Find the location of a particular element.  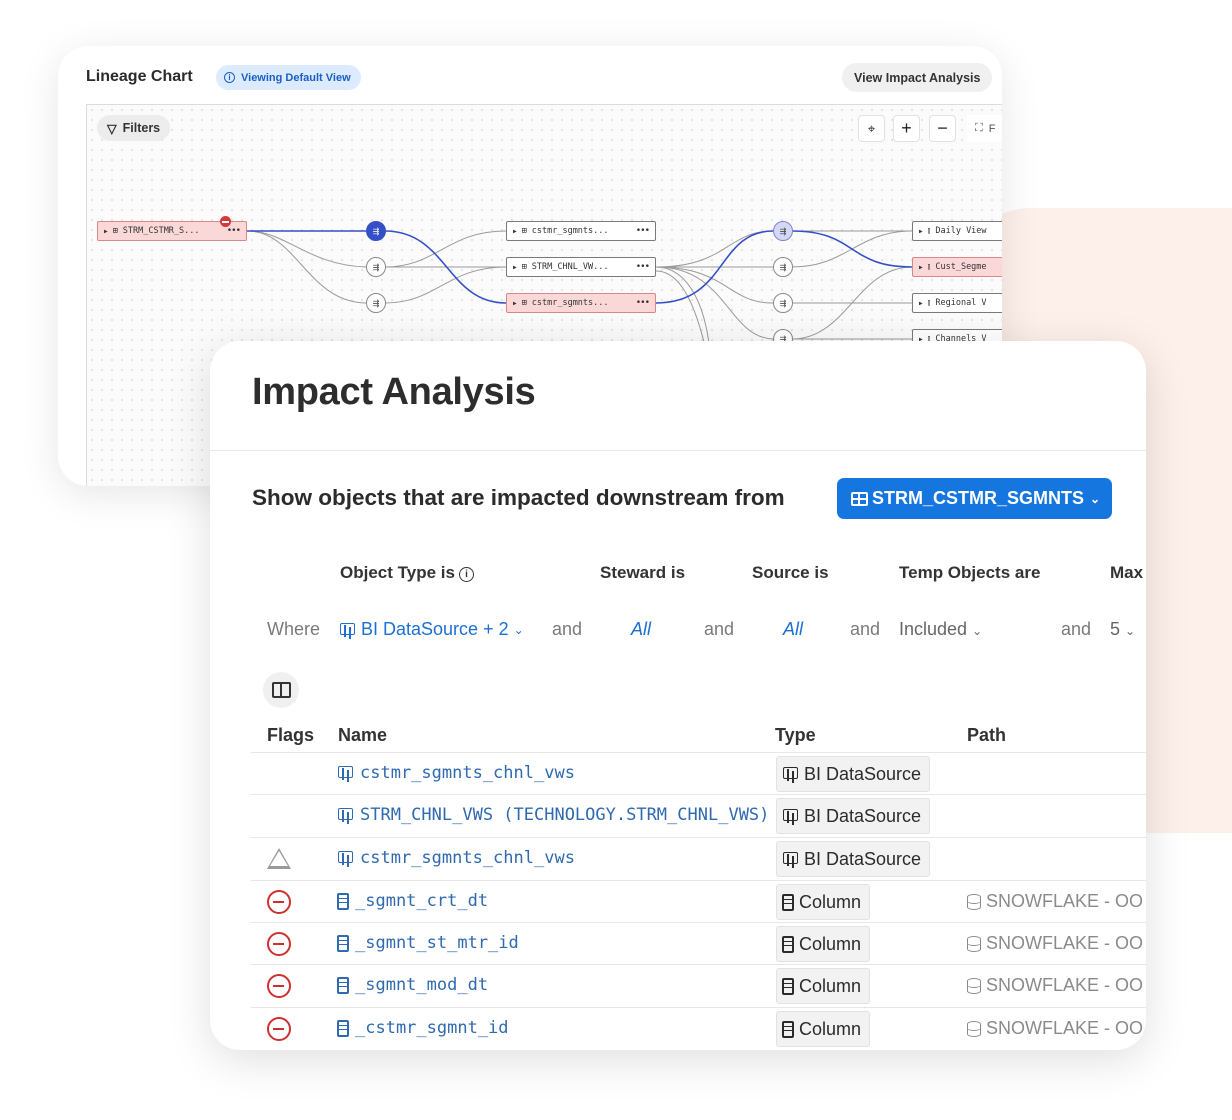

node-label: Cust_Segme is located at coordinates (961, 267).